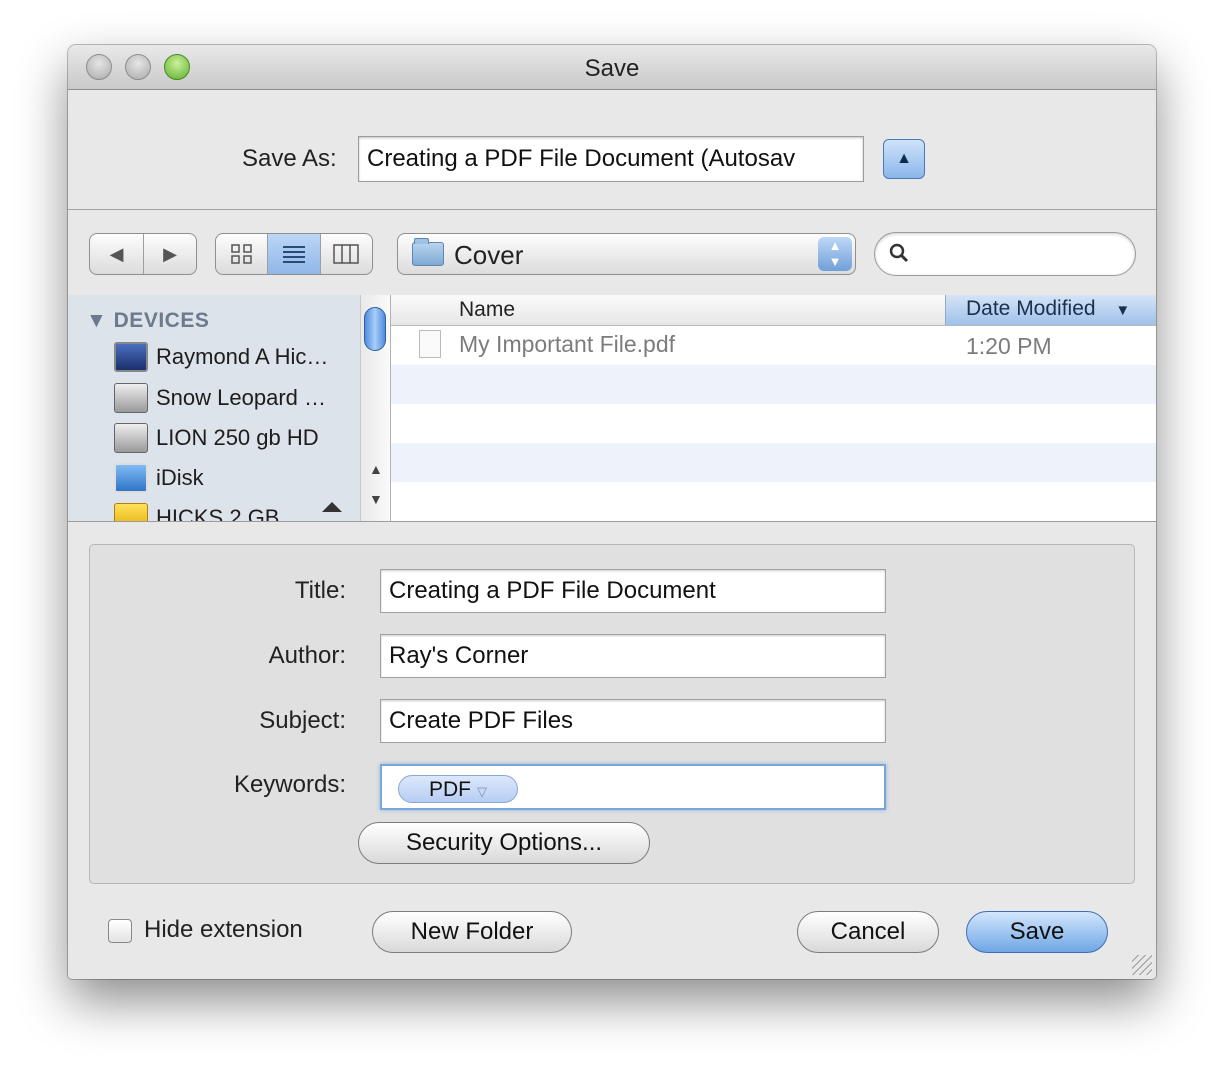  What do you see at coordinates (487, 310) in the screenshot?
I see `column-header-name: Name` at bounding box center [487, 310].